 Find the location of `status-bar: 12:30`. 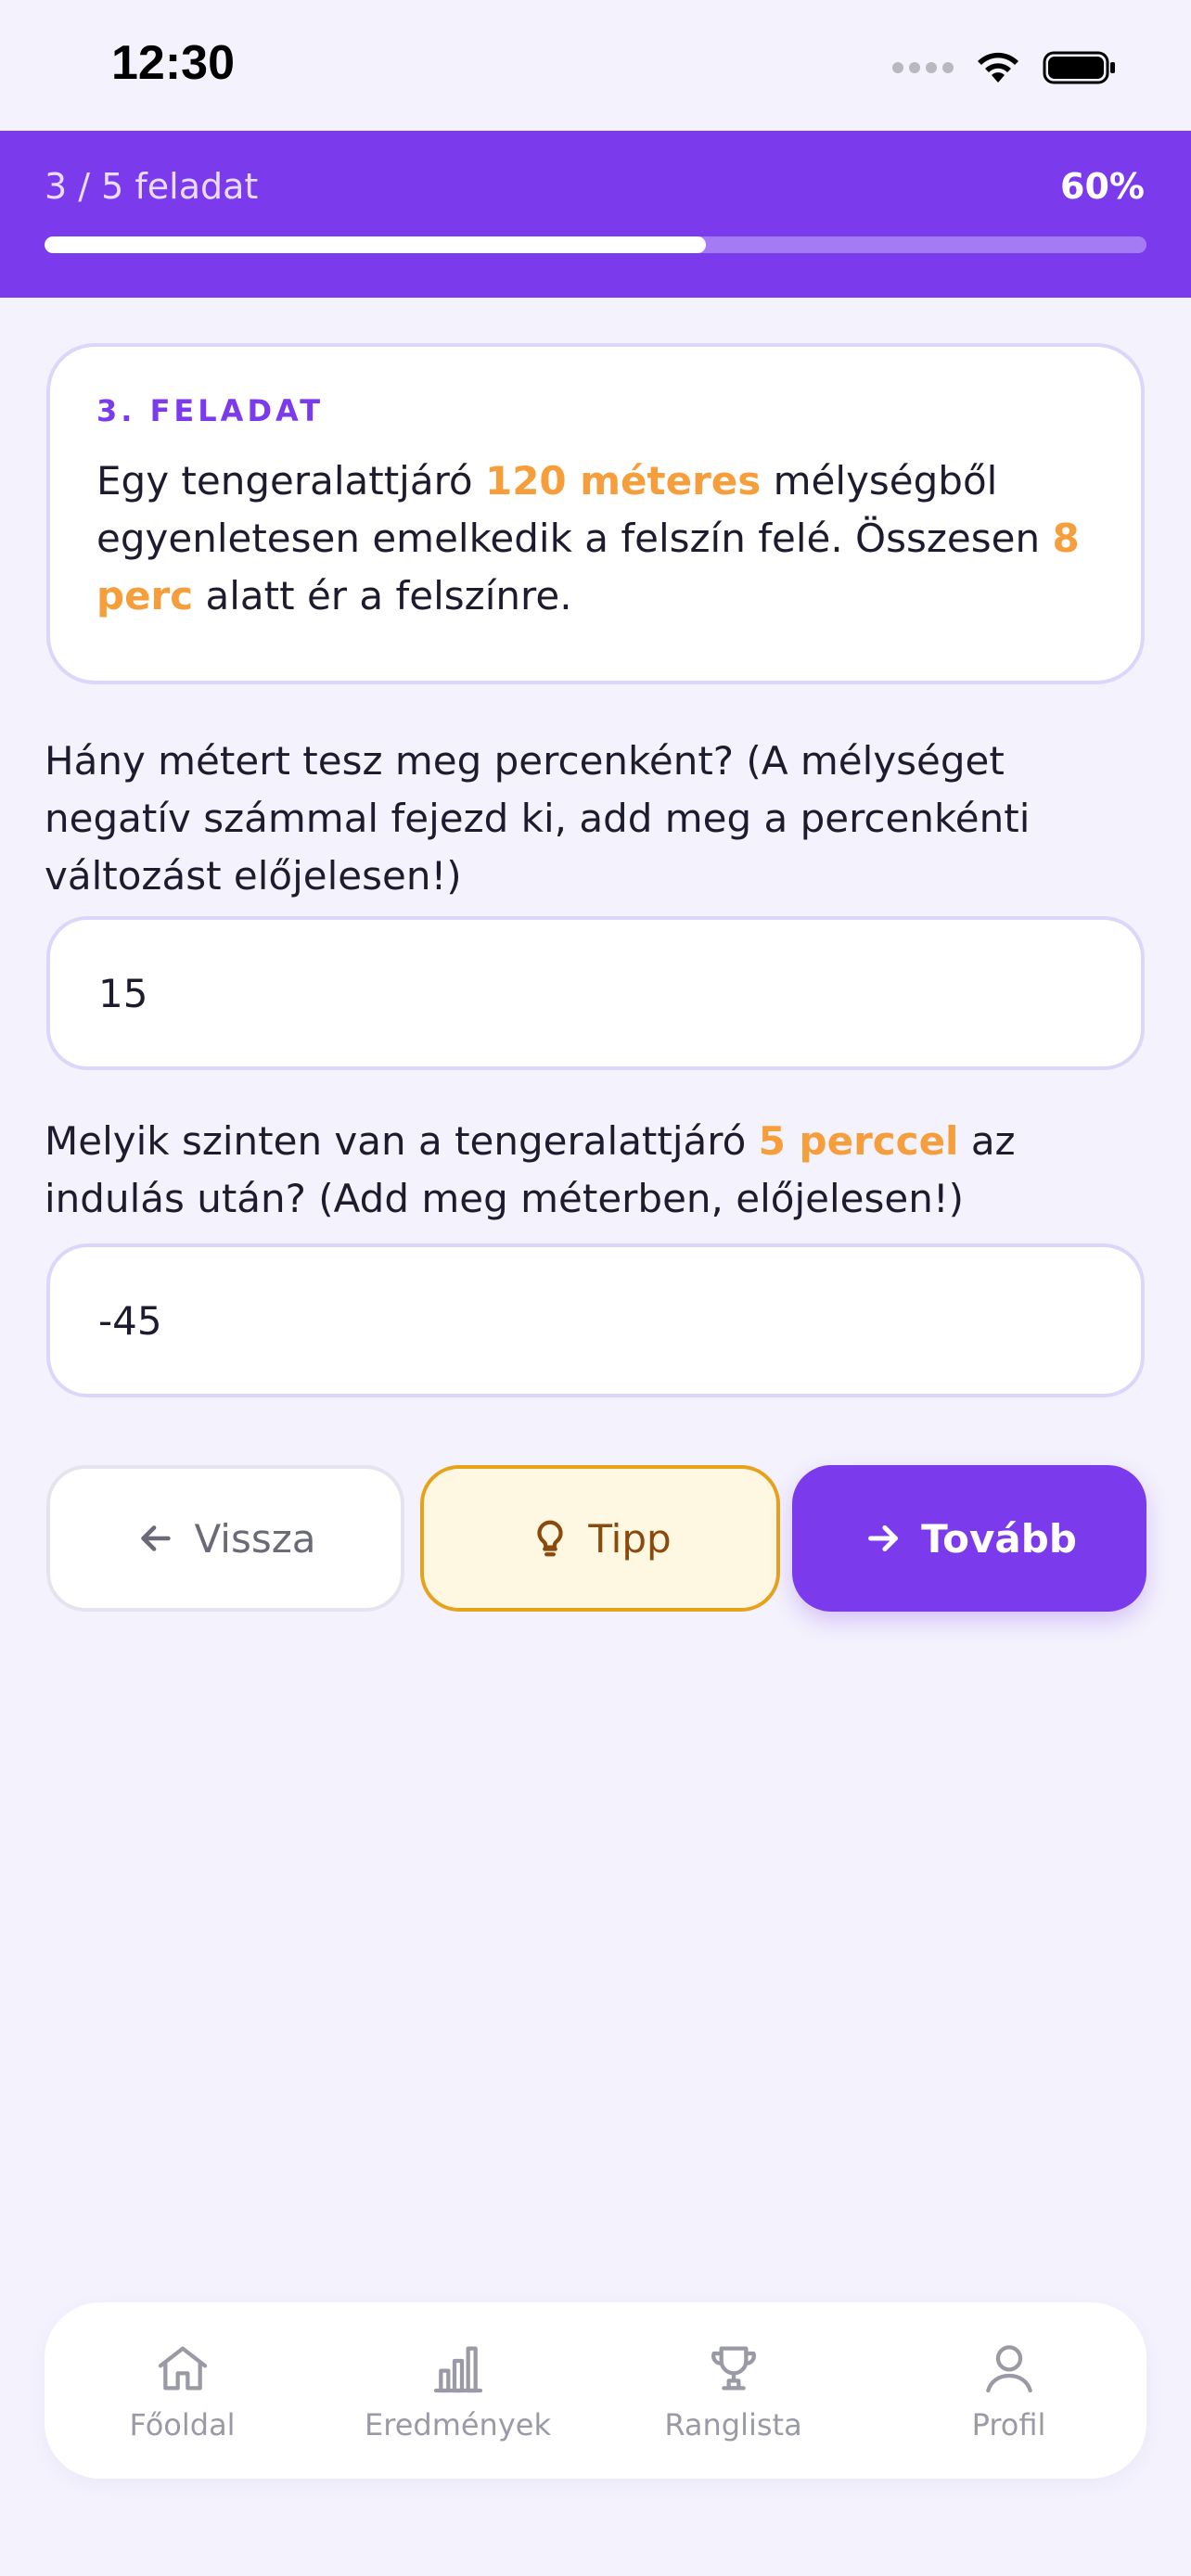

status-bar: 12:30 is located at coordinates (595, 66).